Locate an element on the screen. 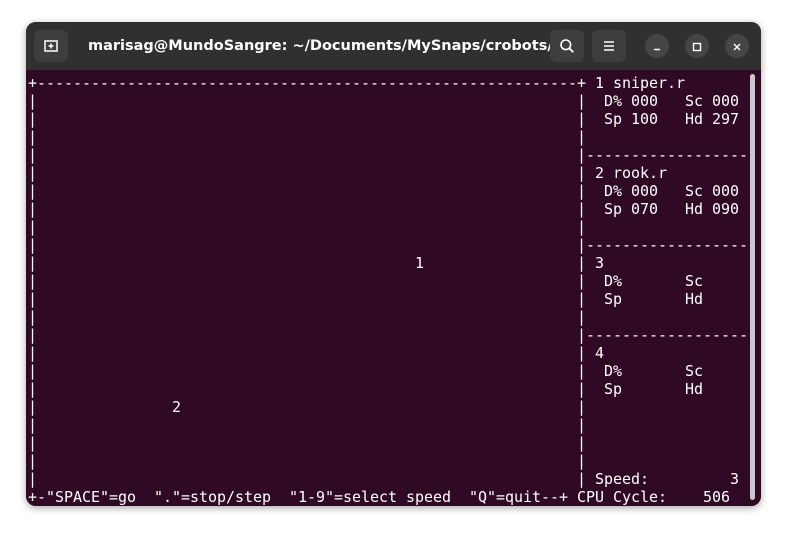 This screenshot has height=533, width=786. hamburger-menu-icon is located at coordinates (609, 46).